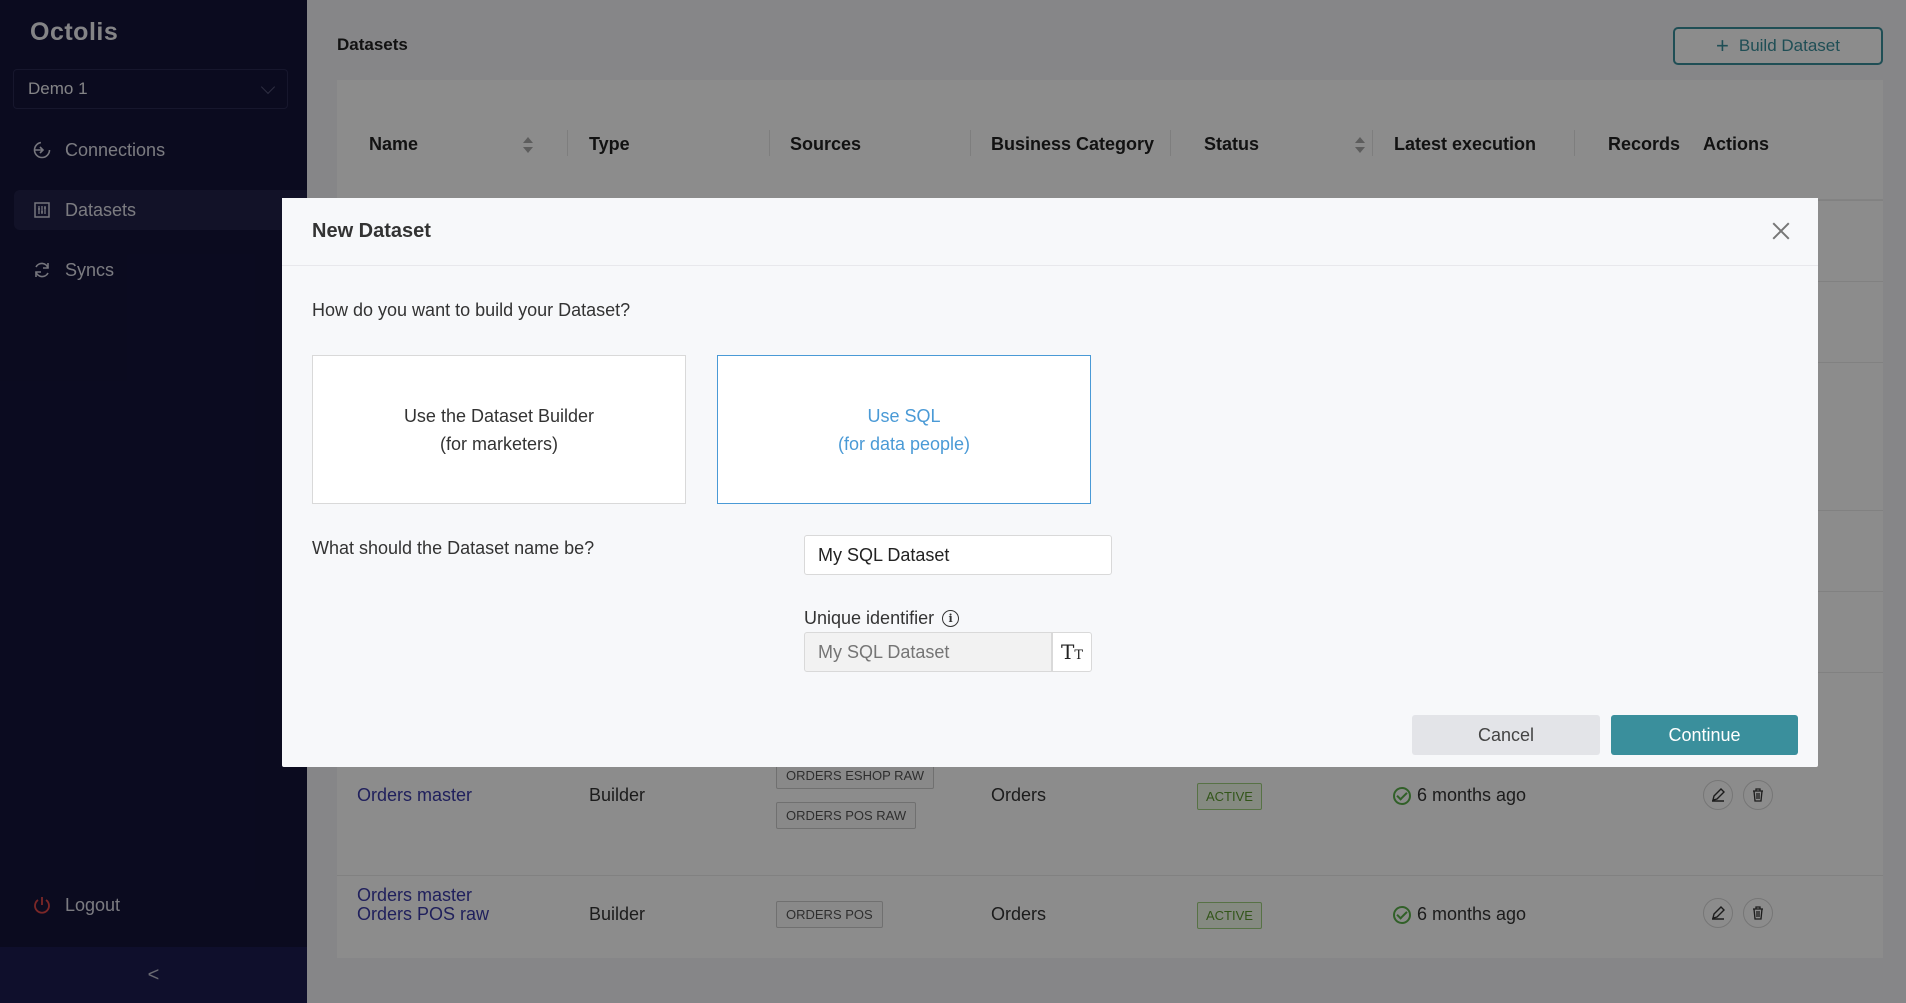 The height and width of the screenshot is (1003, 1906). What do you see at coordinates (471, 310) in the screenshot?
I see `build-method-question: How do you want to build your Dataset?` at bounding box center [471, 310].